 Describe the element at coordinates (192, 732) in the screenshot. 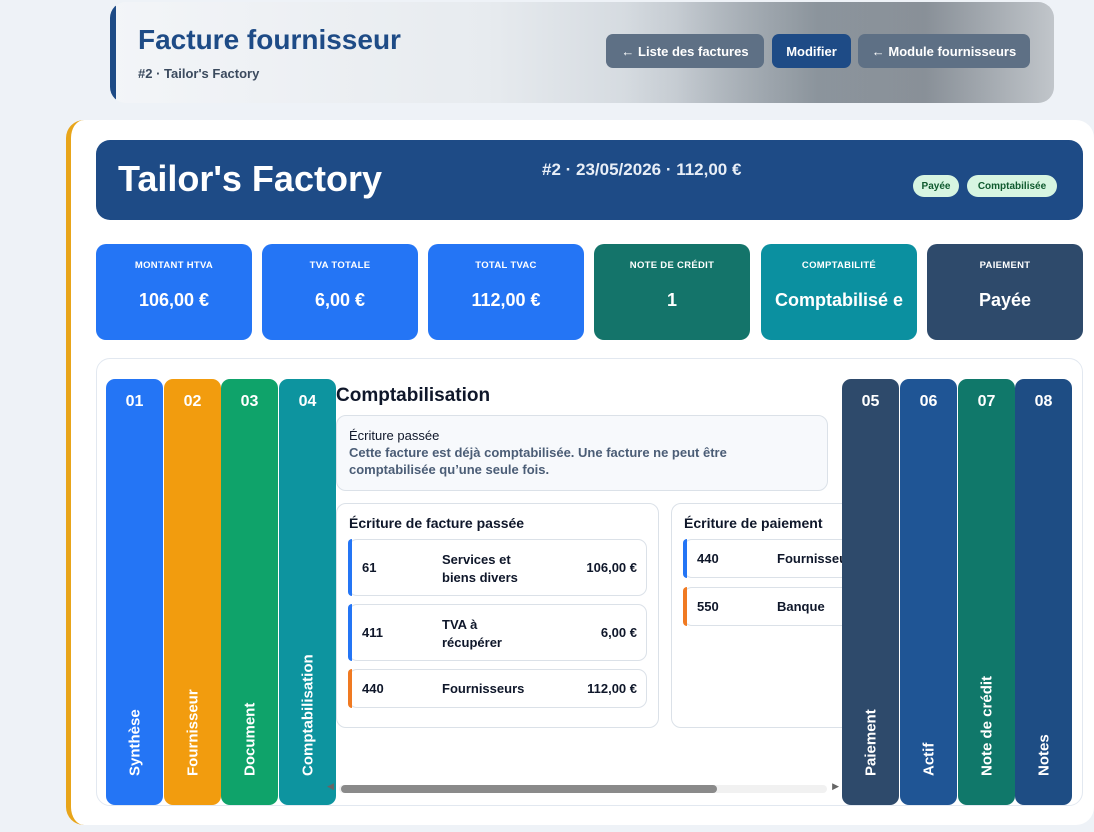

I see `tab-label: Fournisseur` at that location.